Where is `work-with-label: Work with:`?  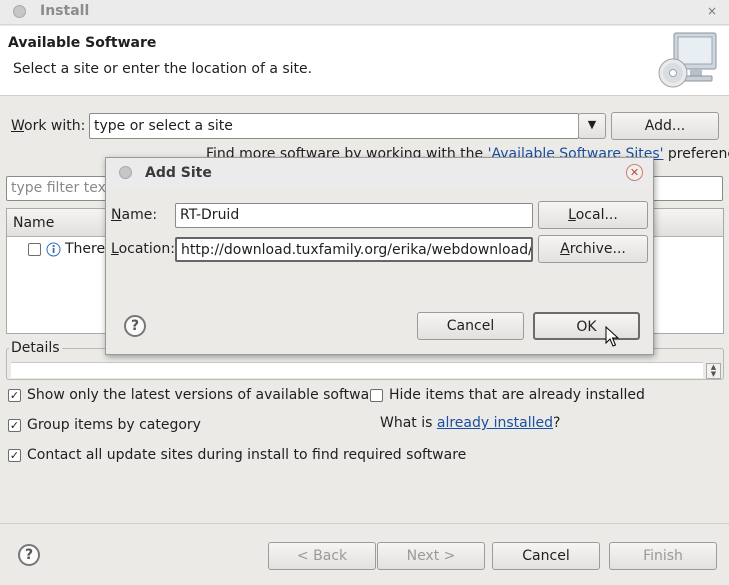 work-with-label: Work with: is located at coordinates (48, 126).